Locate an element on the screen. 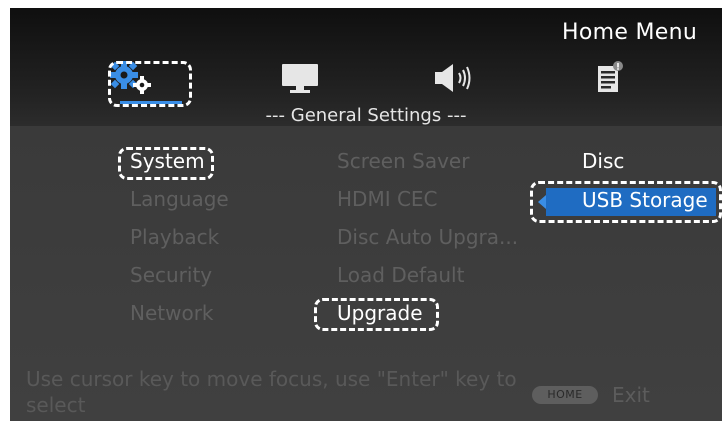 This screenshot has height=421, width=722. menu-item-screen-saver: Screen Saver is located at coordinates (403, 161).